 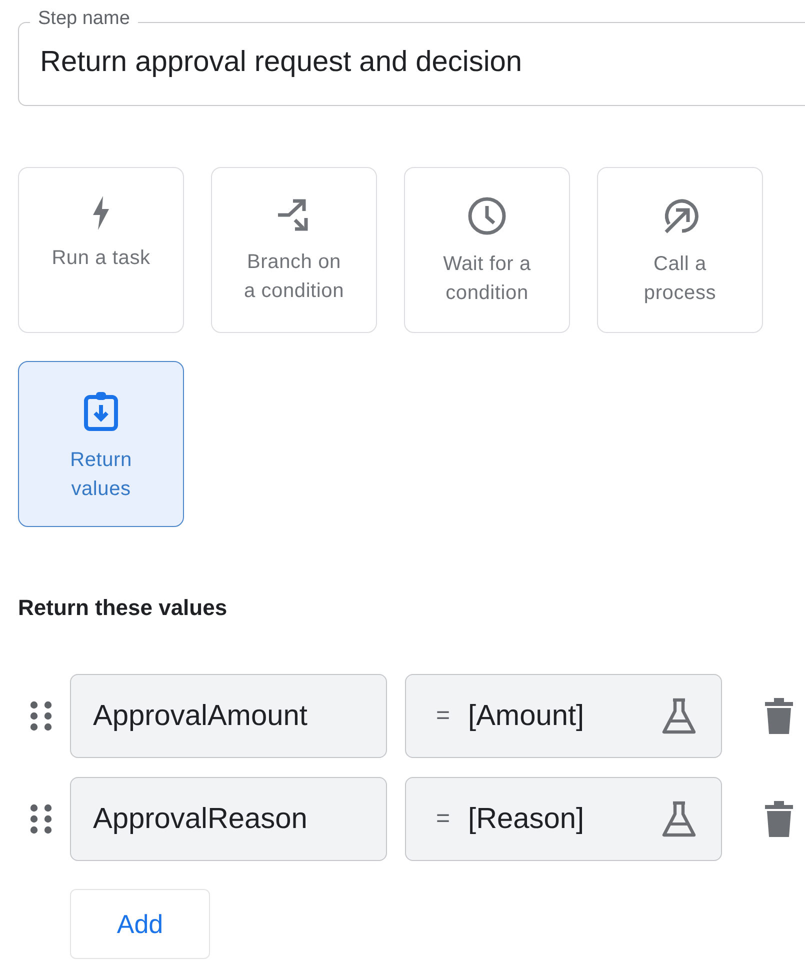 I want to click on name-field: ApprovalReason, so click(x=228, y=819).